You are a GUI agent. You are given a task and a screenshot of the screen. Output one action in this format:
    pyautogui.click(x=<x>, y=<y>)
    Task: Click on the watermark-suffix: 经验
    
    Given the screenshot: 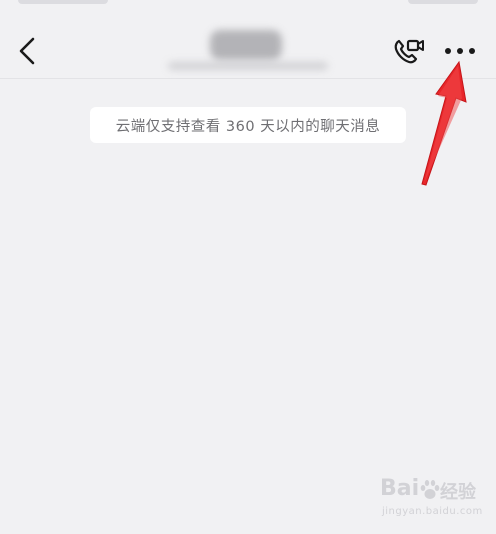 What is the action you would take?
    pyautogui.click(x=458, y=492)
    